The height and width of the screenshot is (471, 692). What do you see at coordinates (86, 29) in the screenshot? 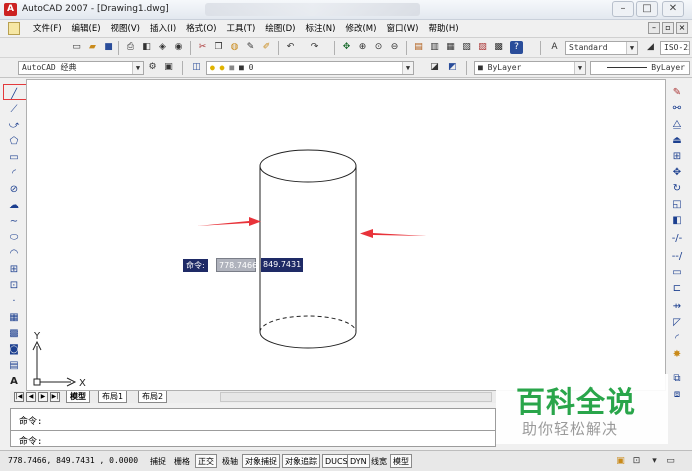
I see `menu-edit: 编辑(E)` at bounding box center [86, 29].